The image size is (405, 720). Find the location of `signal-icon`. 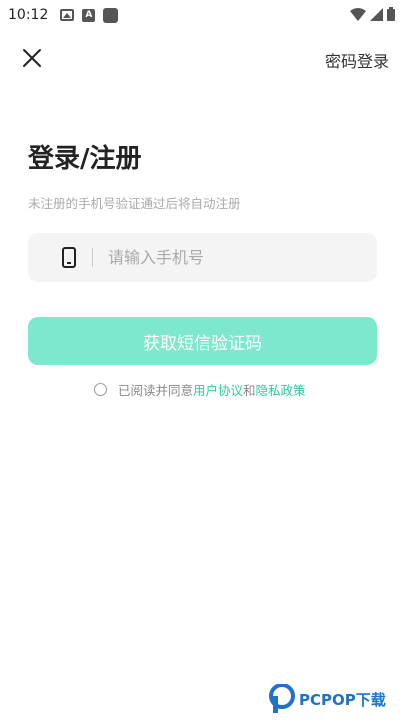

signal-icon is located at coordinates (376, 14).